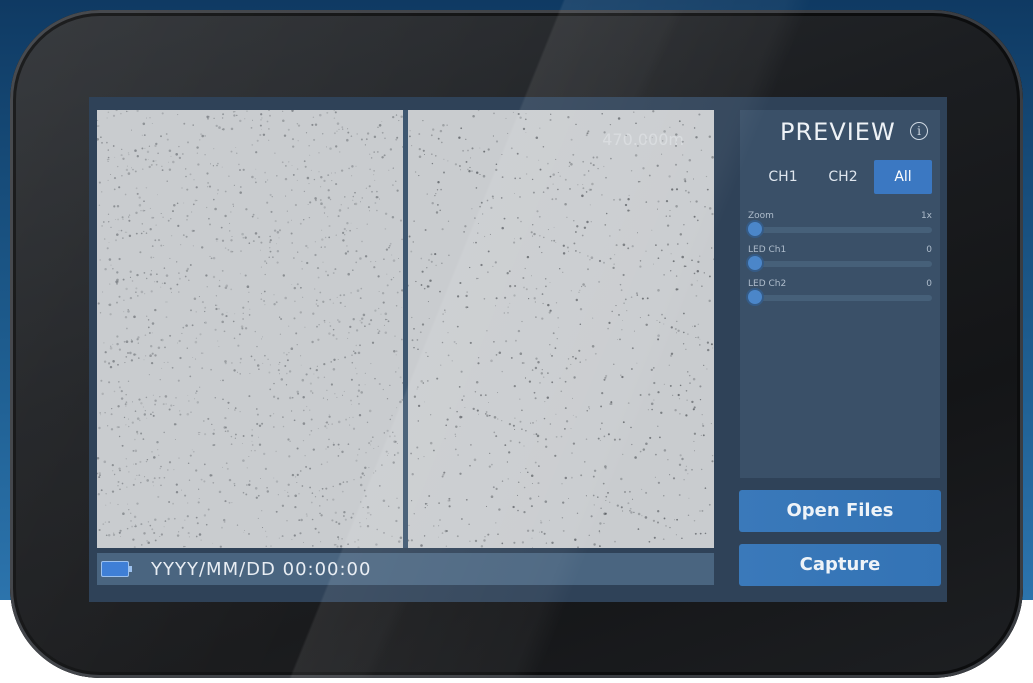 Image resolution: width=1033 pixels, height=683 pixels. Describe the element at coordinates (130, 569) in the screenshot. I see `battery-tip` at that location.